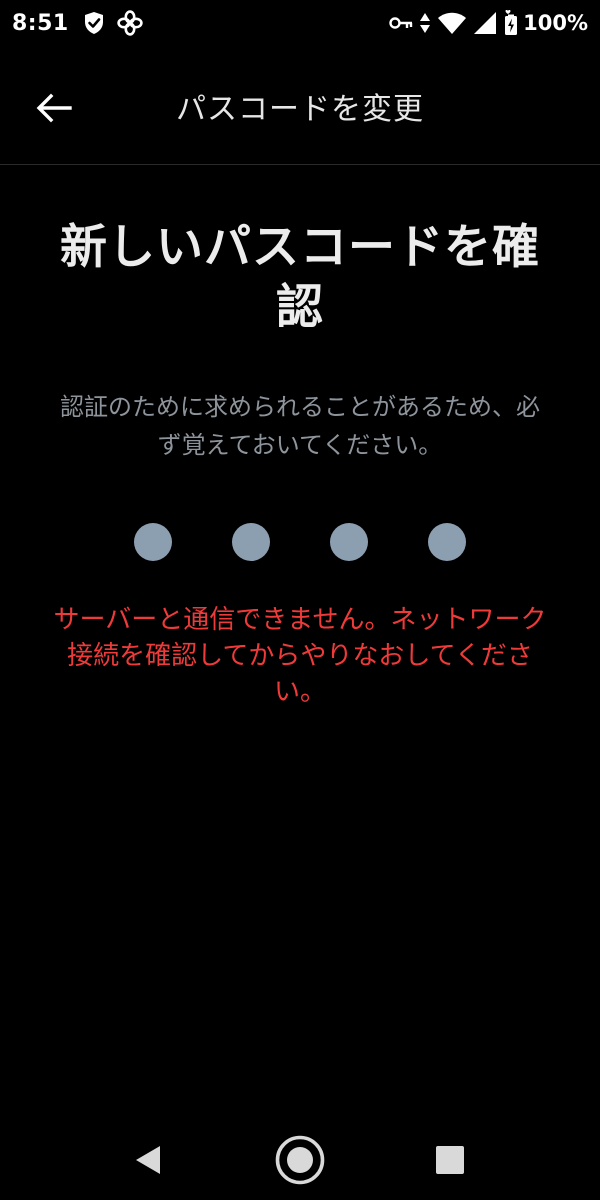 The width and height of the screenshot is (600, 1200). I want to click on nav-back-triangle-icon, so click(148, 1160).